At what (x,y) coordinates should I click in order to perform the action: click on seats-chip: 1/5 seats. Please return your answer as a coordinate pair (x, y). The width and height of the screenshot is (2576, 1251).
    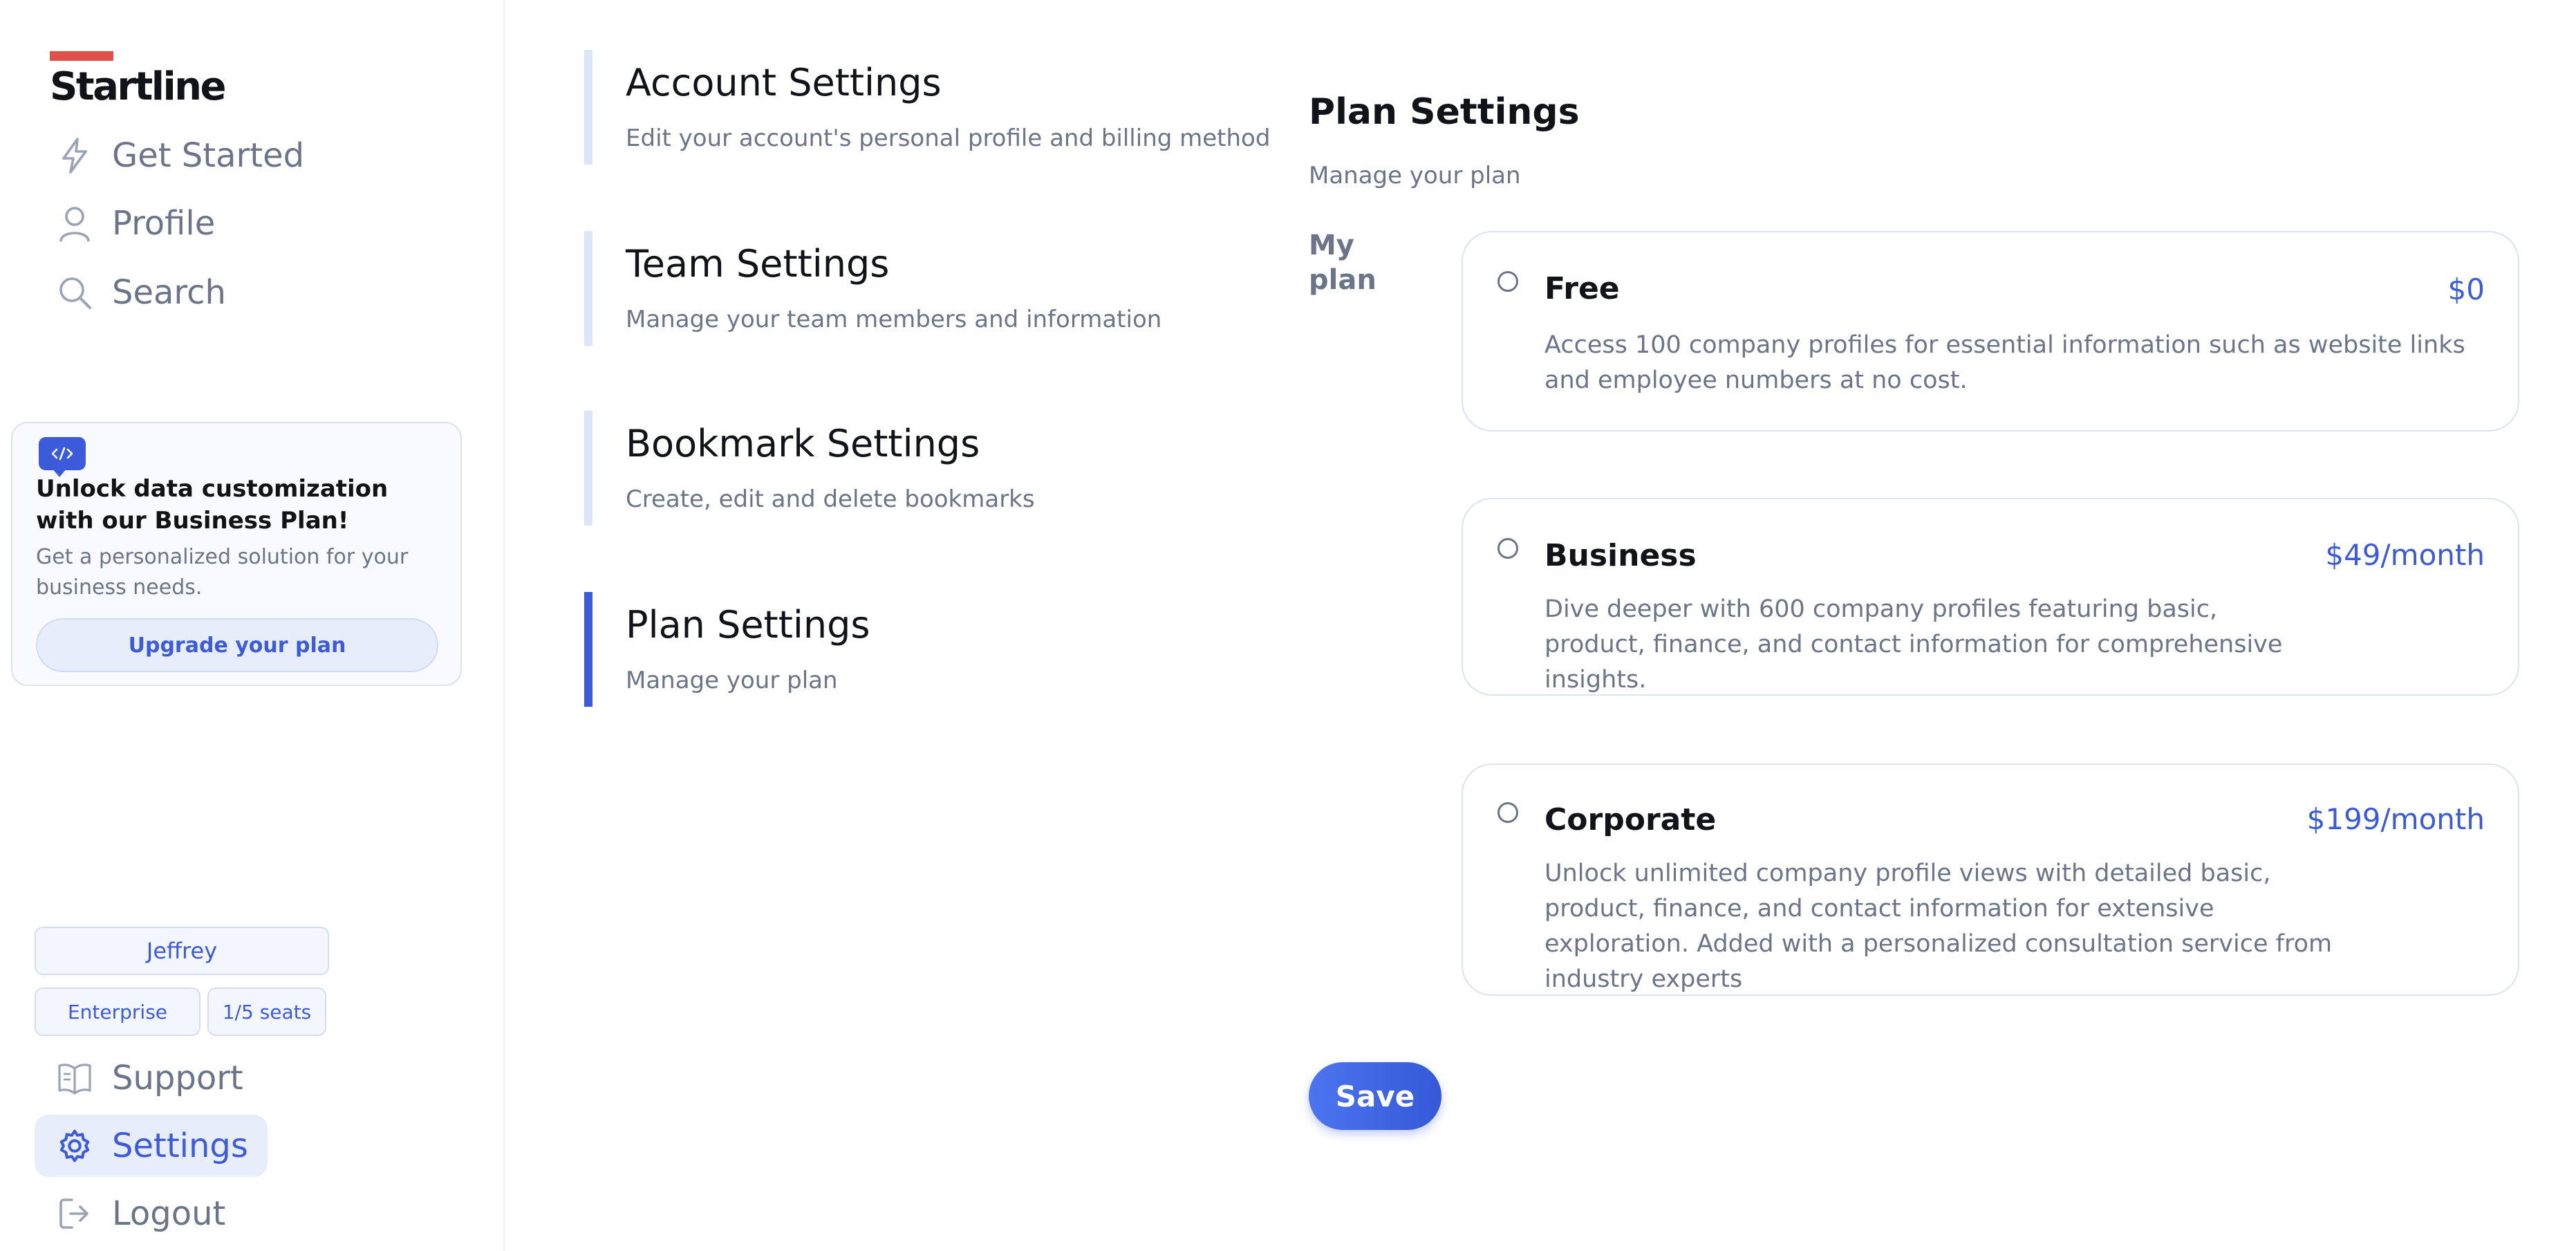
    Looking at the image, I should click on (266, 1012).